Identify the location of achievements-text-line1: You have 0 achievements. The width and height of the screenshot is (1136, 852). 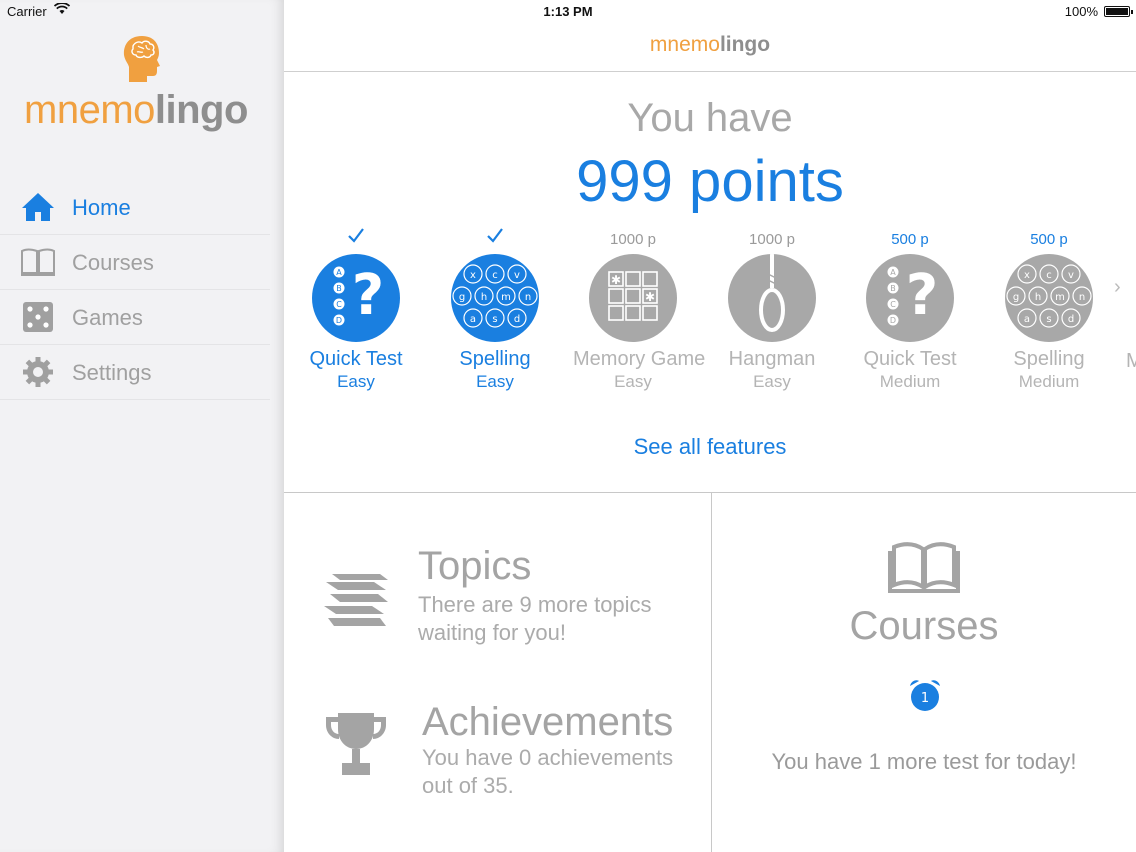
(548, 757).